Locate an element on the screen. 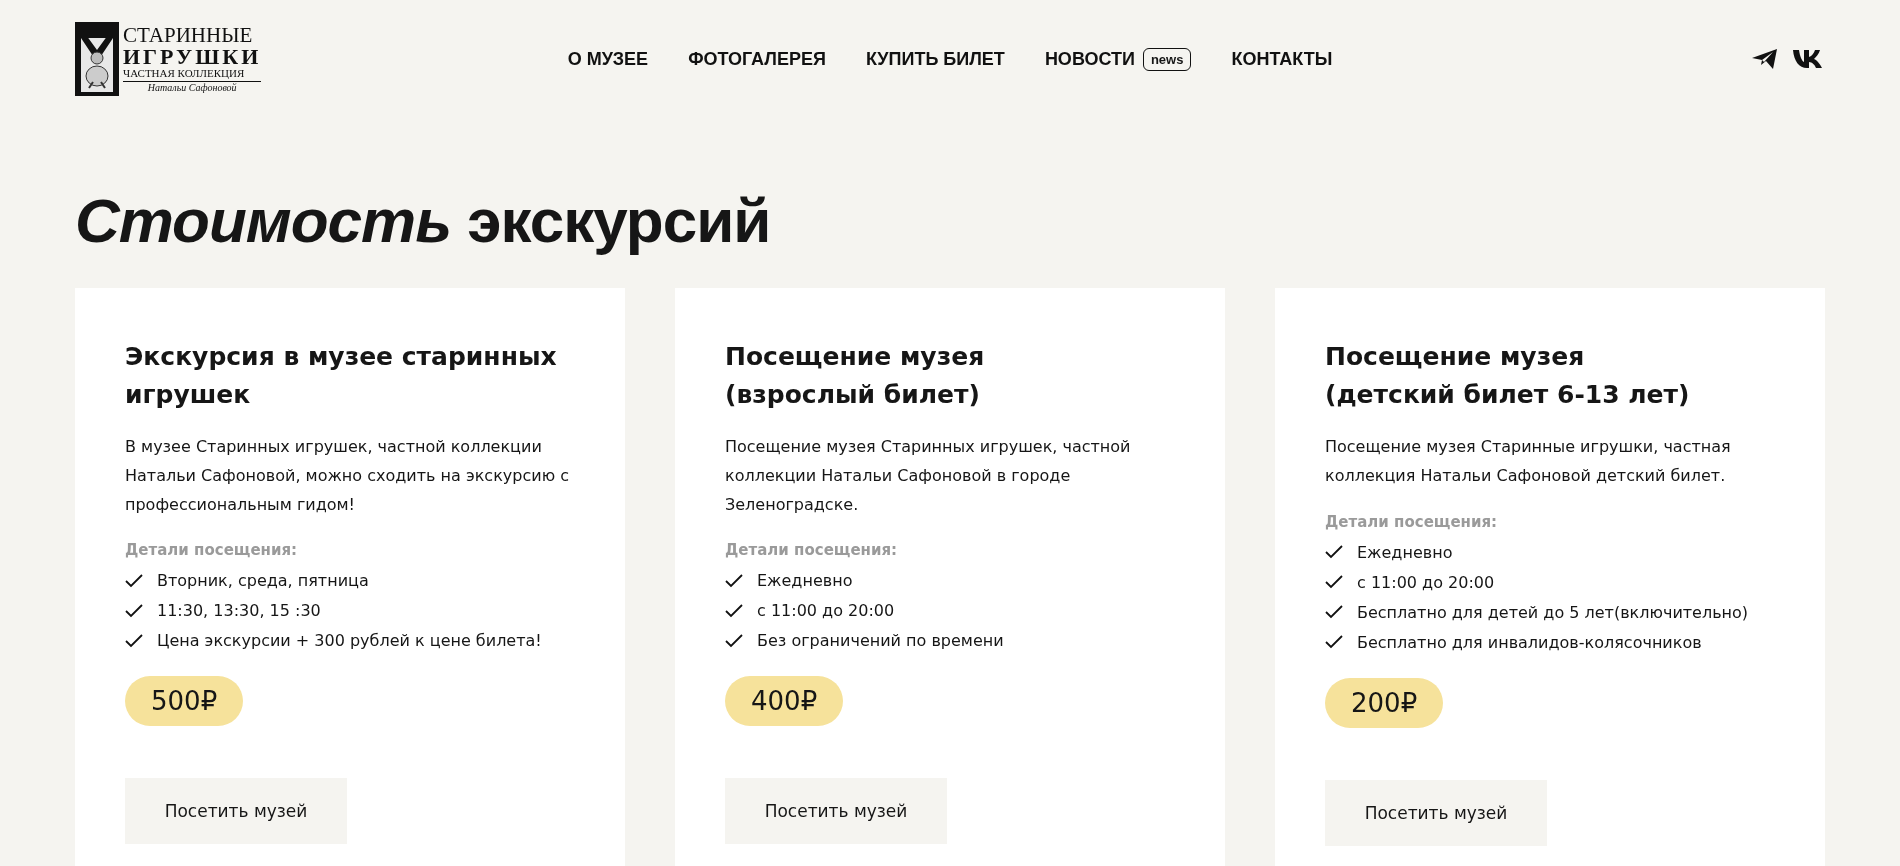 The width and height of the screenshot is (1900, 866). news-badge: news is located at coordinates (1167, 59).